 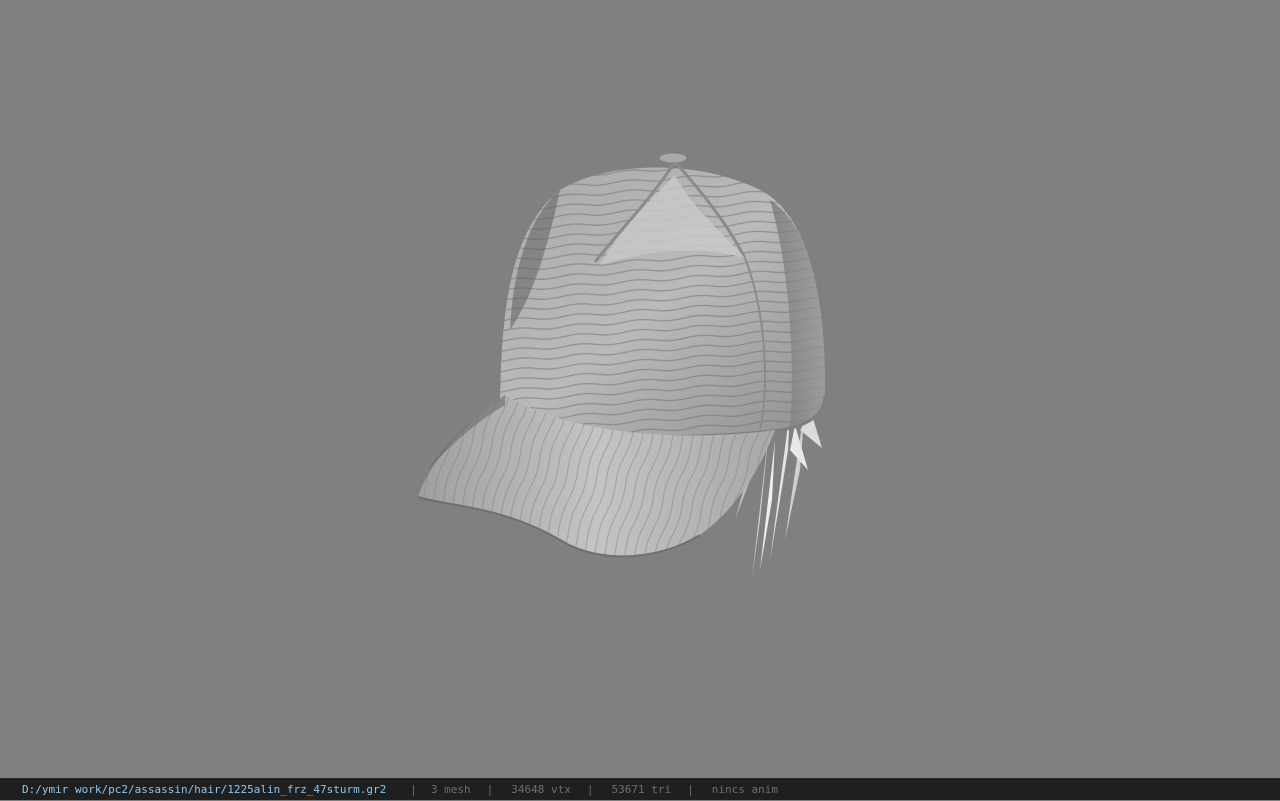 What do you see at coordinates (541, 789) in the screenshot?
I see `vertex-count-label: 34648 vtx` at bounding box center [541, 789].